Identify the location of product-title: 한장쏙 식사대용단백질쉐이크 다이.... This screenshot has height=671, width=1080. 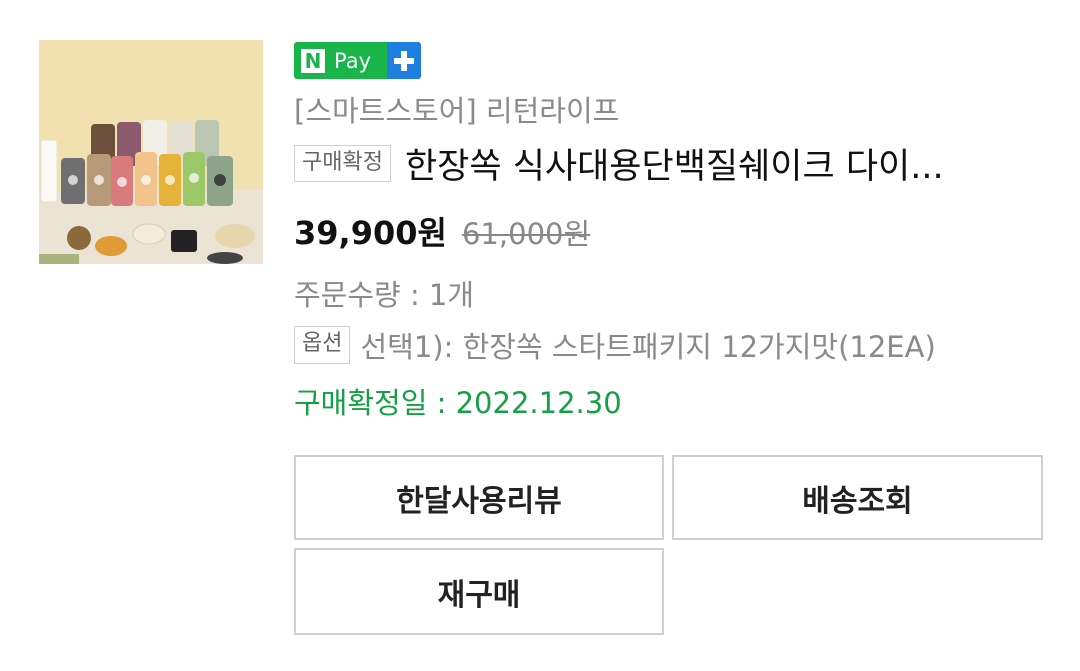
(709, 163).